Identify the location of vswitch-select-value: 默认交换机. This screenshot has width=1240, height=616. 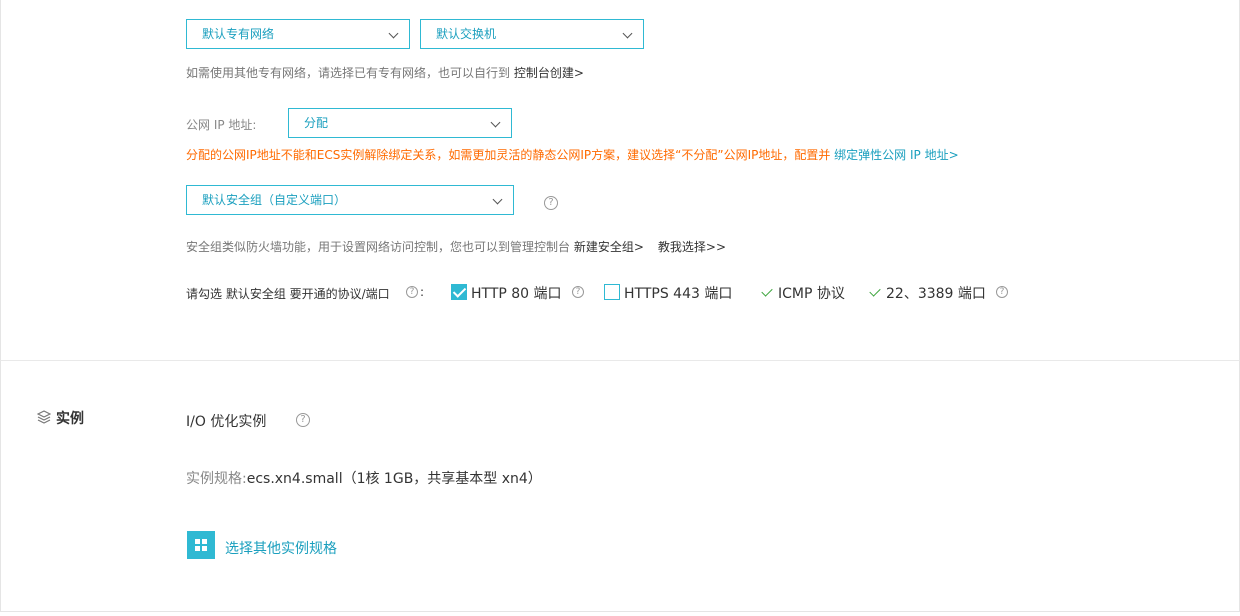
(466, 34).